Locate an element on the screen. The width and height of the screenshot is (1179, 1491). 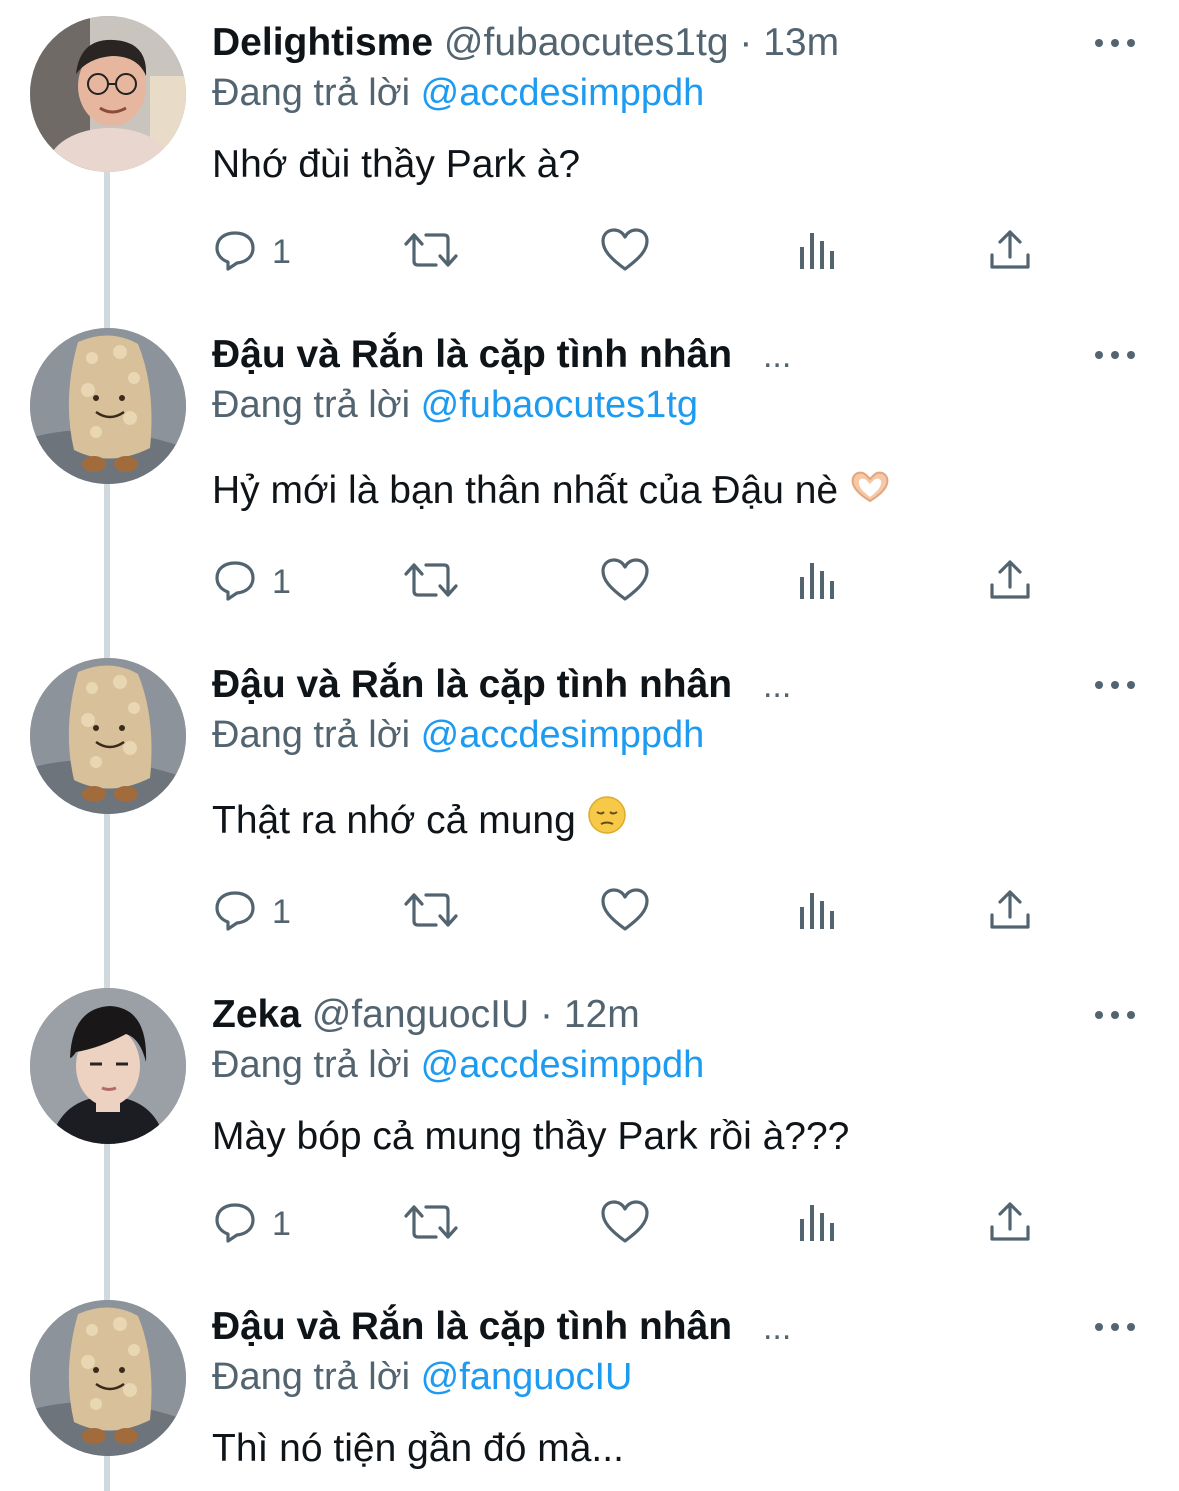
tweet-text: Nhớ đùi thầy Park à? is located at coordinates (396, 165).